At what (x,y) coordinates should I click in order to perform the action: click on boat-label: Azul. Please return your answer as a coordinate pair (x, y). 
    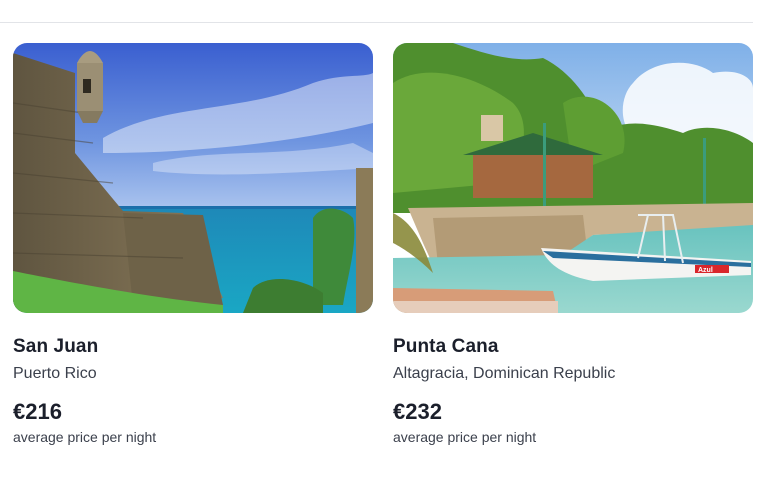
    Looking at the image, I should click on (705, 270).